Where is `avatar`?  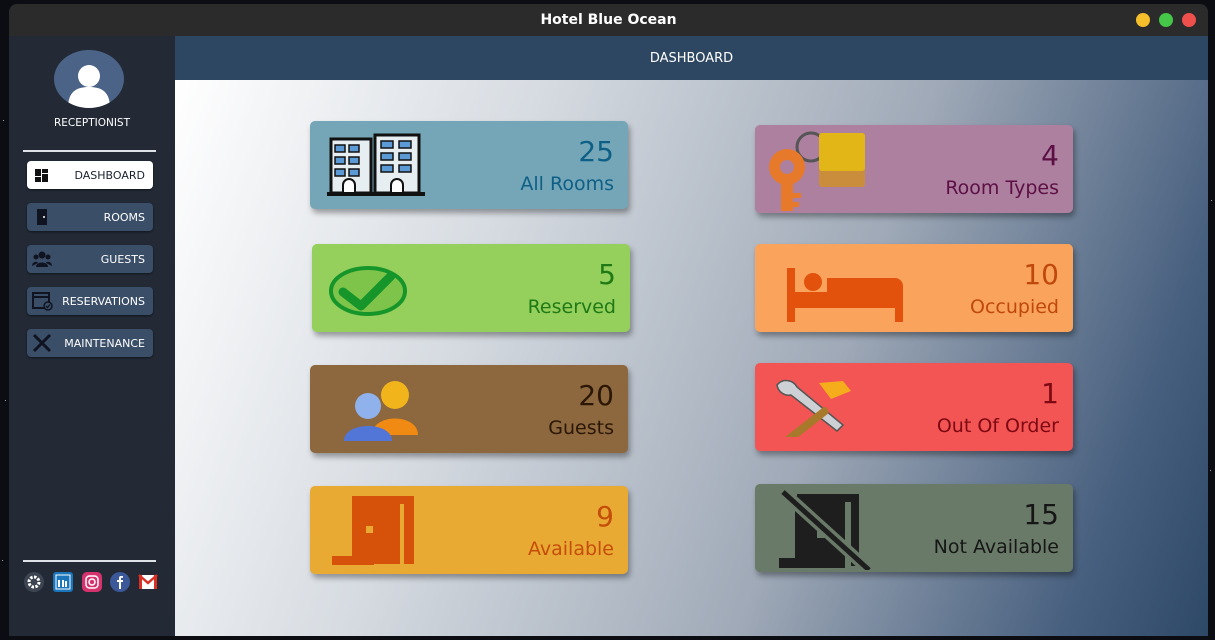
avatar is located at coordinates (89, 79).